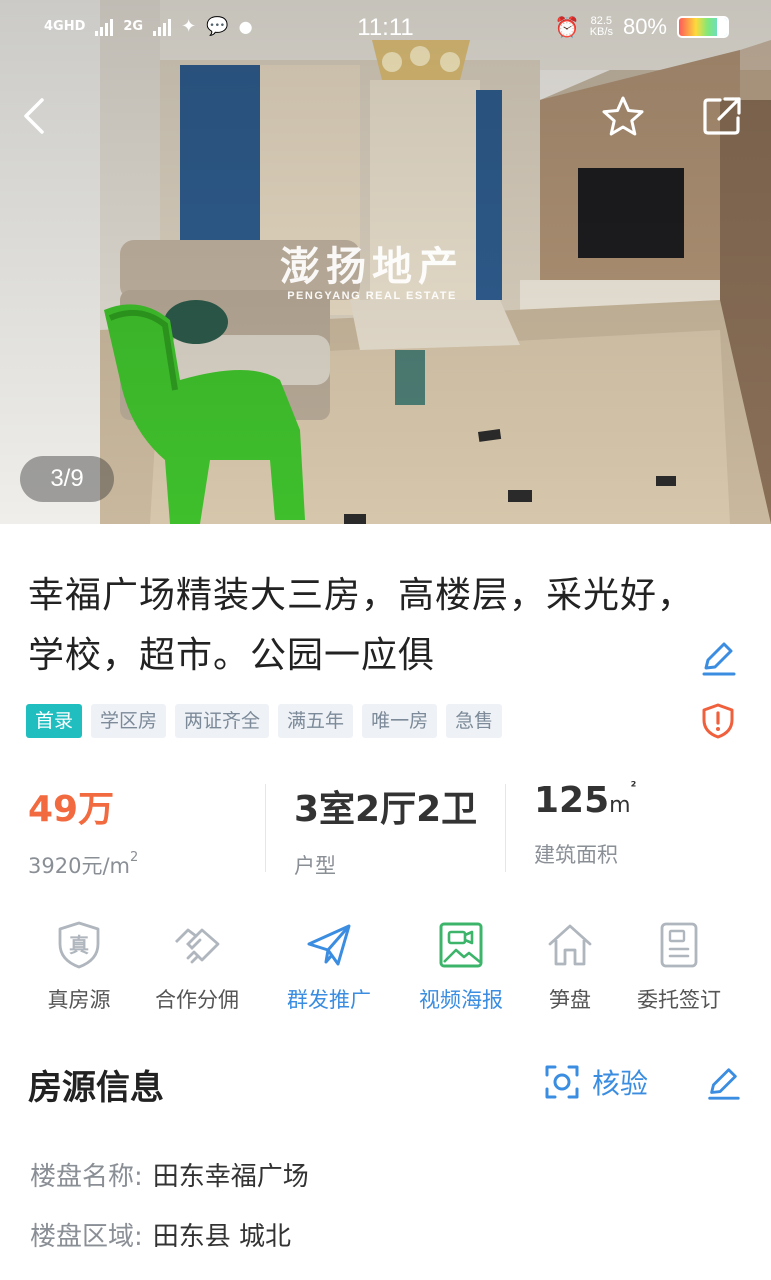 The width and height of the screenshot is (771, 1280). Describe the element at coordinates (567, 27) in the screenshot. I see `alarm-icon: ⏰` at that location.